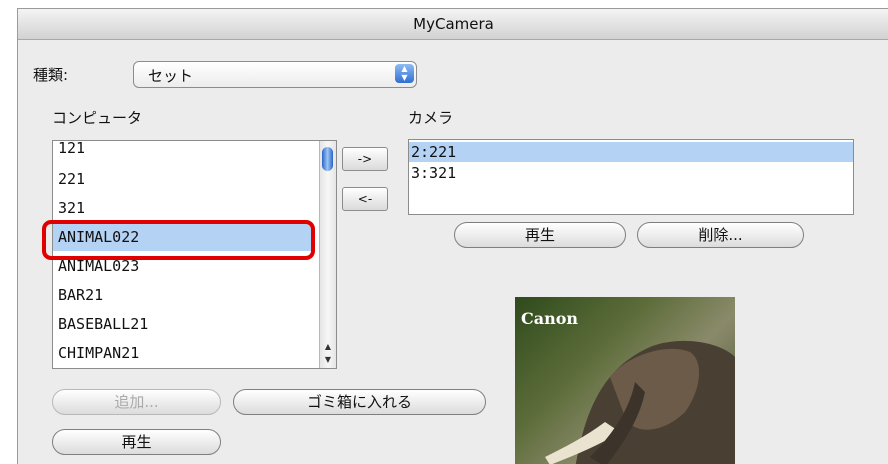 The width and height of the screenshot is (888, 464). Describe the element at coordinates (182, 208) in the screenshot. I see `list-item: 321` at that location.